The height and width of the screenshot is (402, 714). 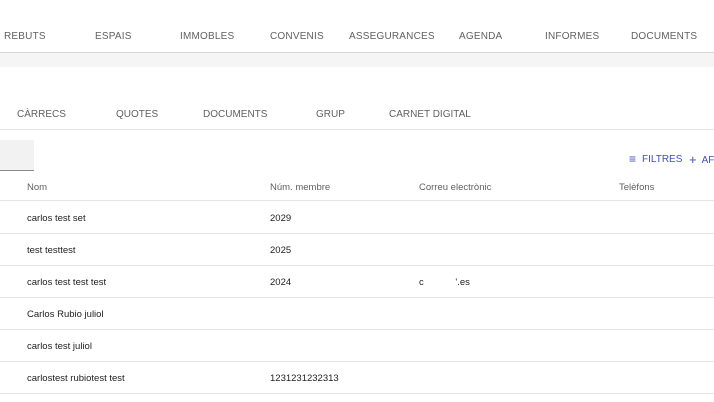 I want to click on cell-name: carlos test test test, so click(x=67, y=282).